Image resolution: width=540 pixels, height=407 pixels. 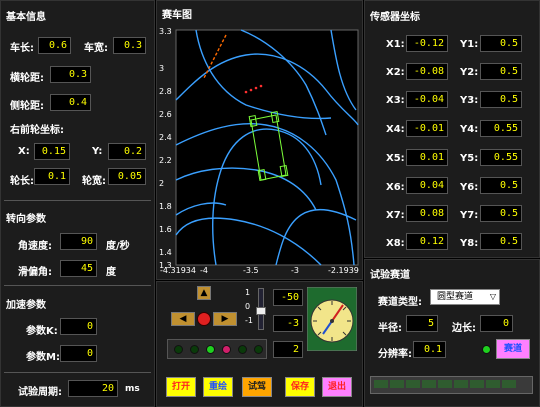 What do you see at coordinates (204, 319) in the screenshot?
I see `stop-button` at bounding box center [204, 319].